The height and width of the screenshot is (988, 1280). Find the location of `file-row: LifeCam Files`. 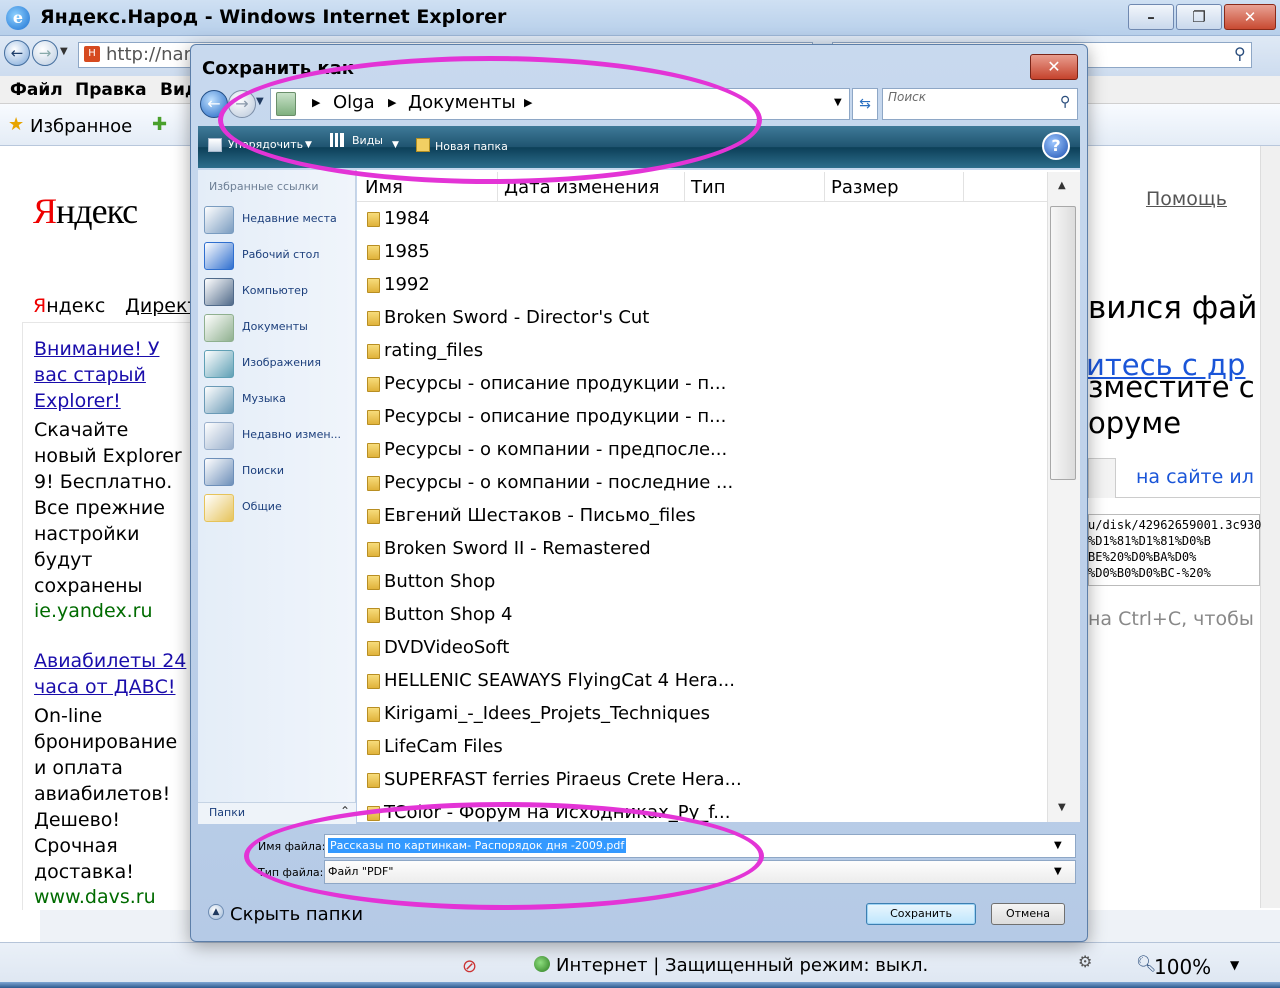

file-row: LifeCam Files is located at coordinates (702, 748).